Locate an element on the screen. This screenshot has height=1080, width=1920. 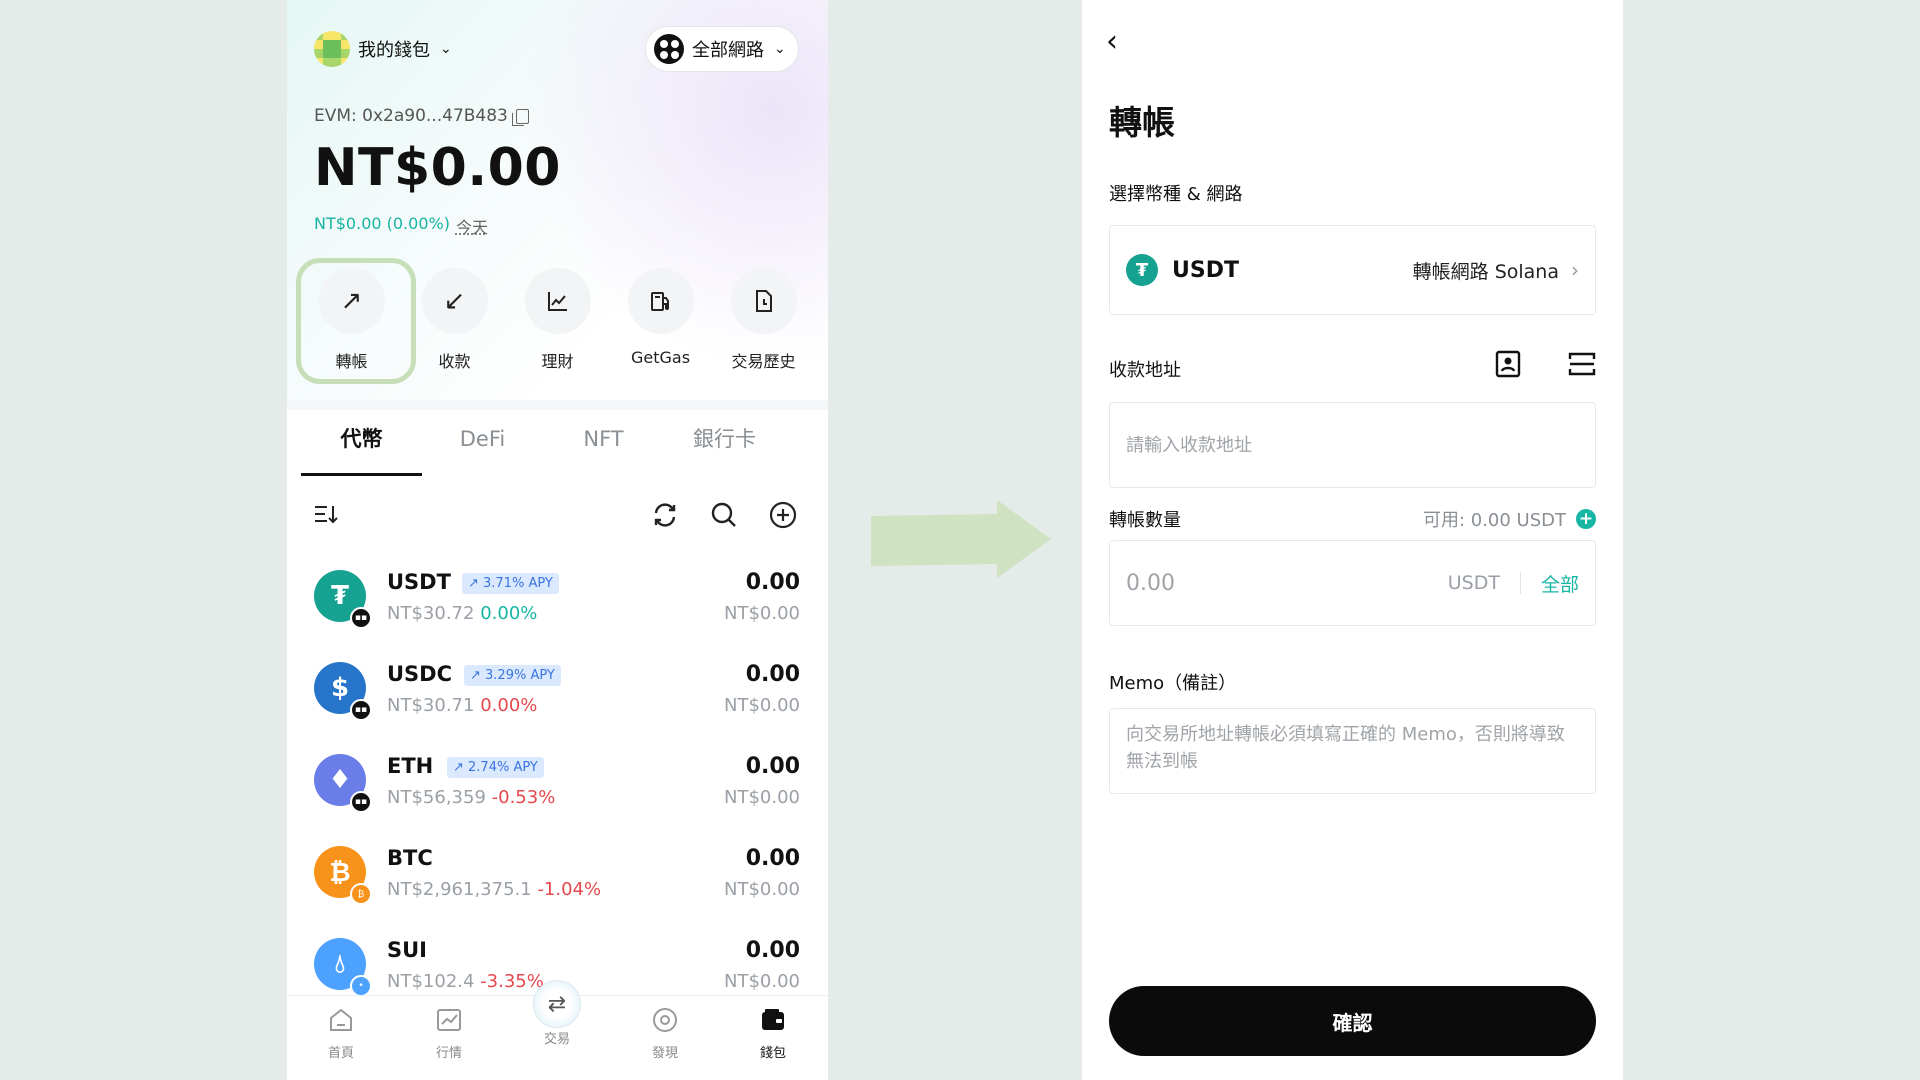
network-selector: 全部網路 ⌄ is located at coordinates (722, 49).